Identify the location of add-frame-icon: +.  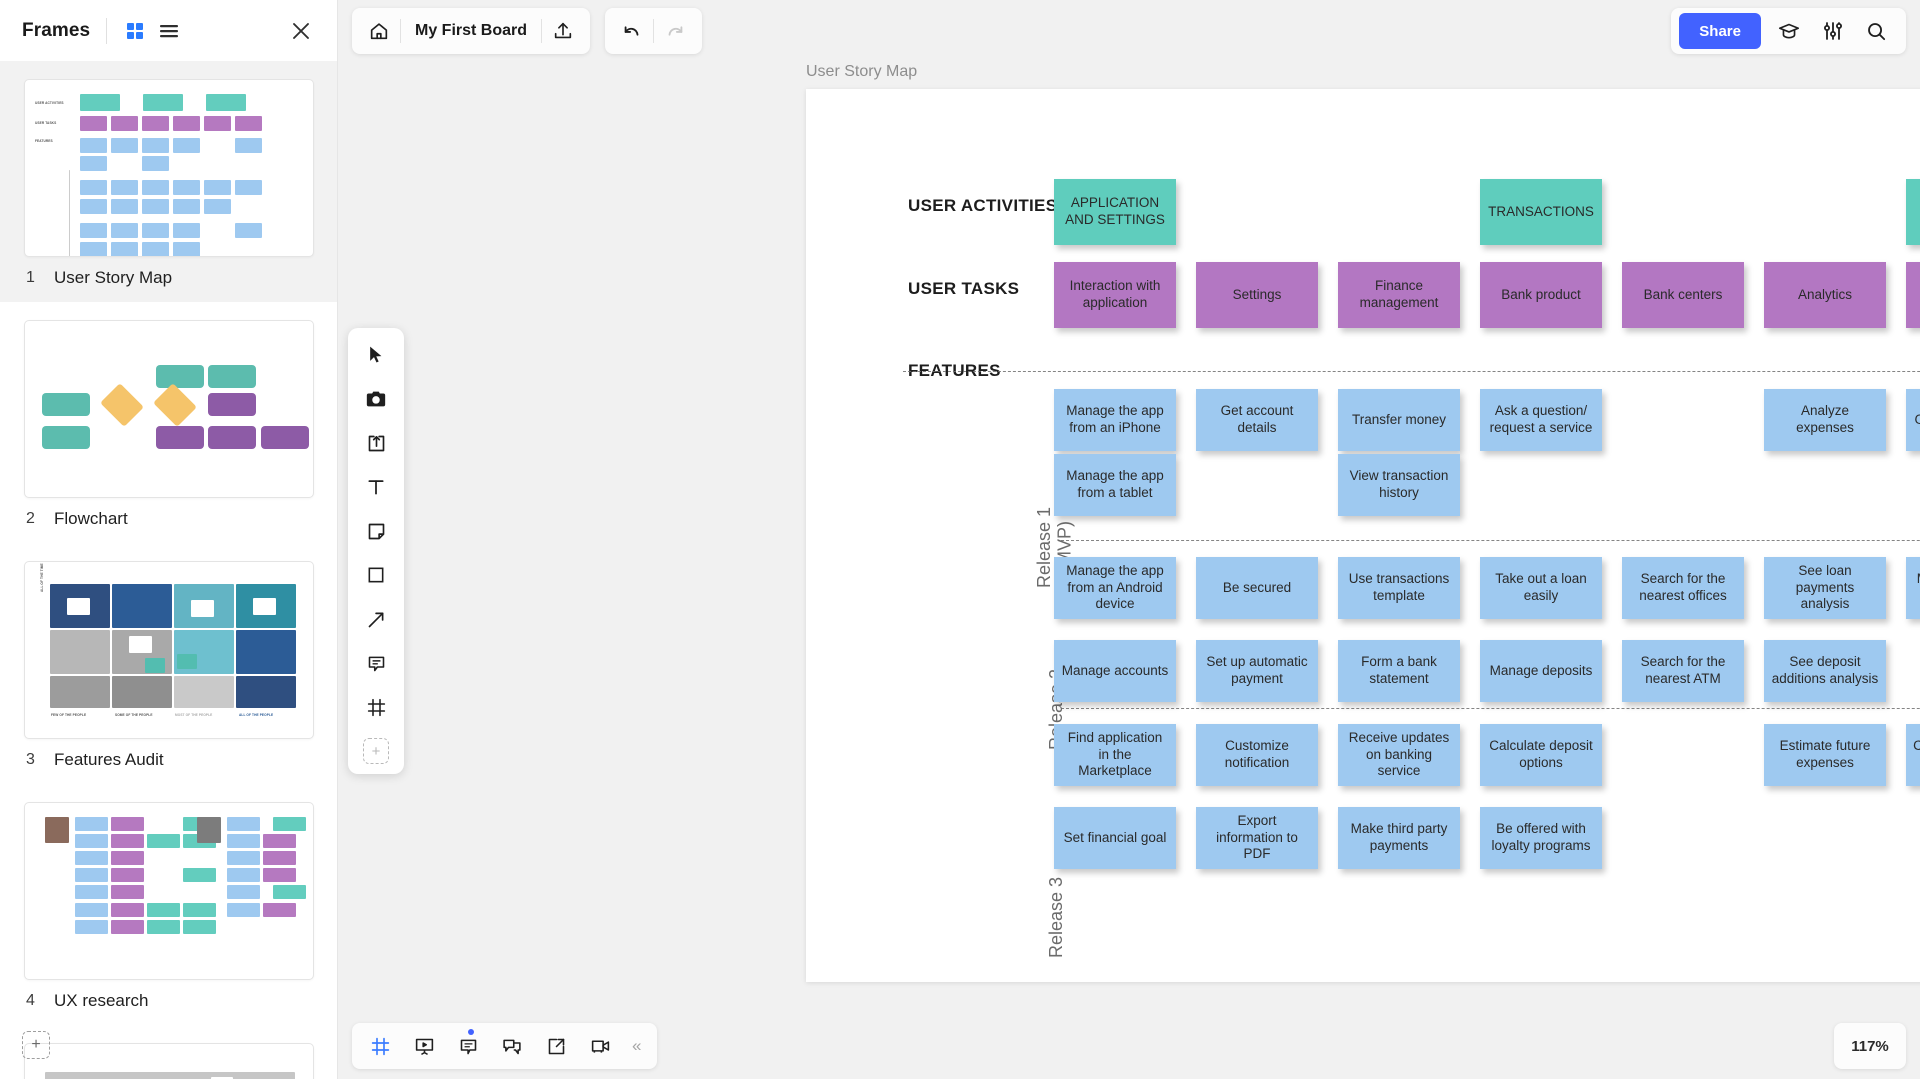
(36, 1045).